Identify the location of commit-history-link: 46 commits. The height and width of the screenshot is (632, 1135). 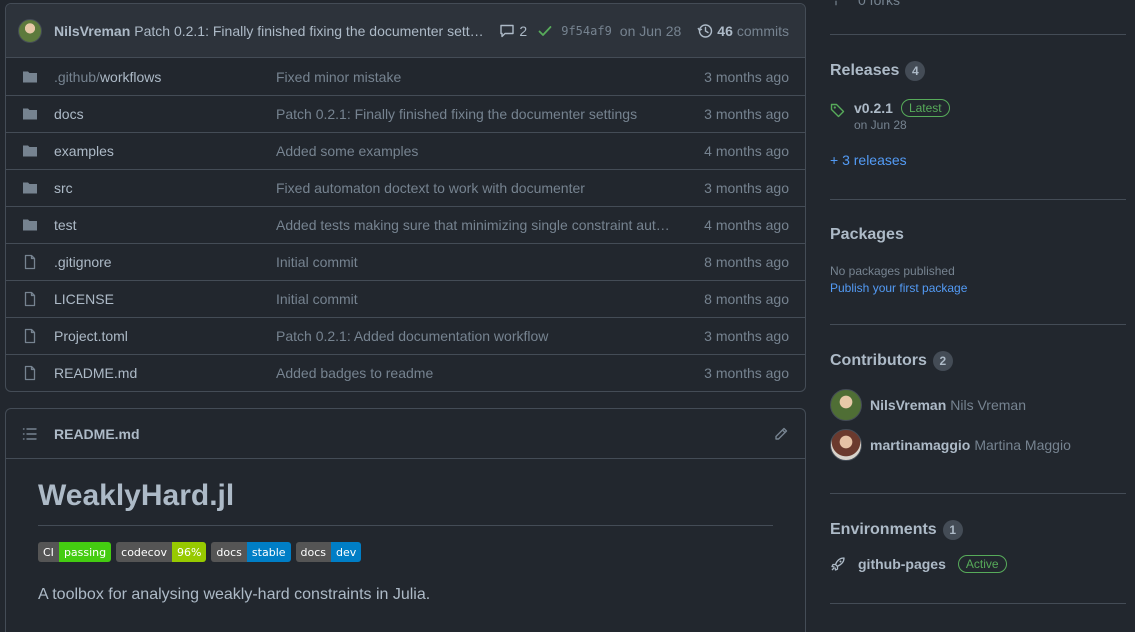
(743, 31).